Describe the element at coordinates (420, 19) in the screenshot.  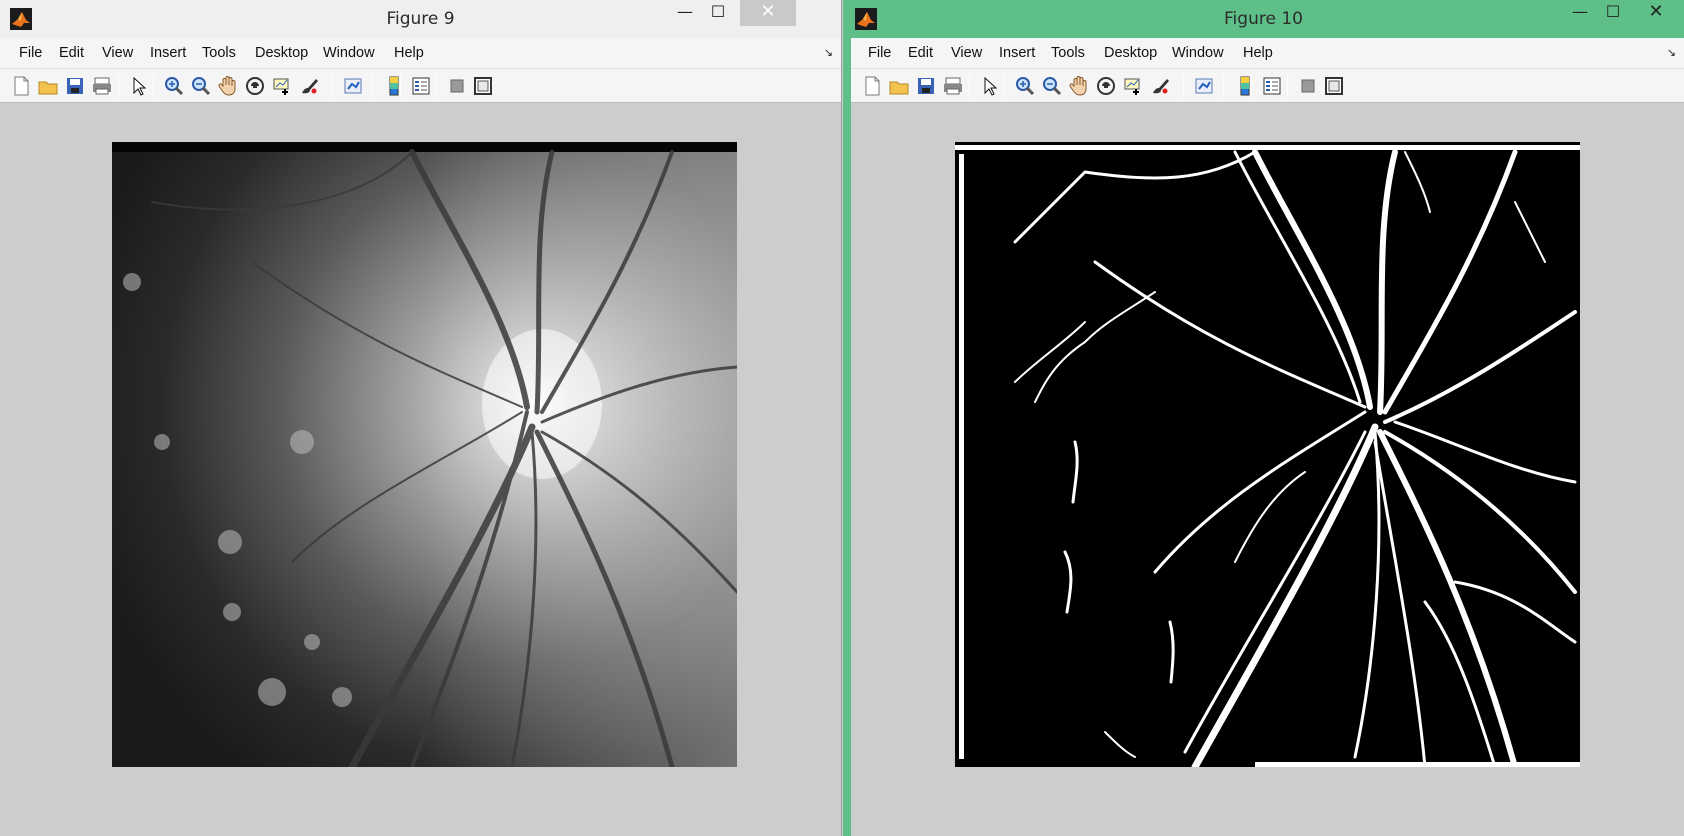
I see `title-bar: Figure 9 — ☐ ✕` at that location.